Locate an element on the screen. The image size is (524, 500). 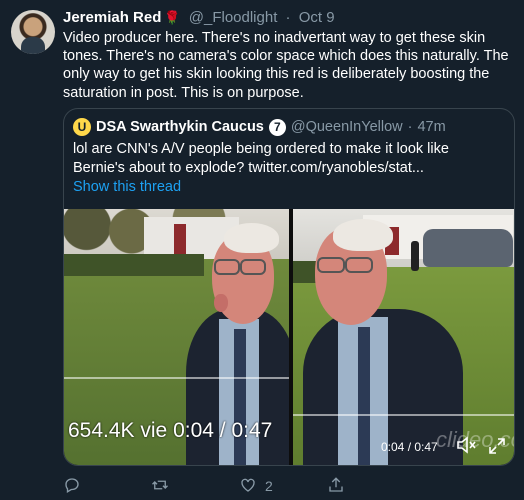
author-handle: @_Floodlight is located at coordinates (233, 17).